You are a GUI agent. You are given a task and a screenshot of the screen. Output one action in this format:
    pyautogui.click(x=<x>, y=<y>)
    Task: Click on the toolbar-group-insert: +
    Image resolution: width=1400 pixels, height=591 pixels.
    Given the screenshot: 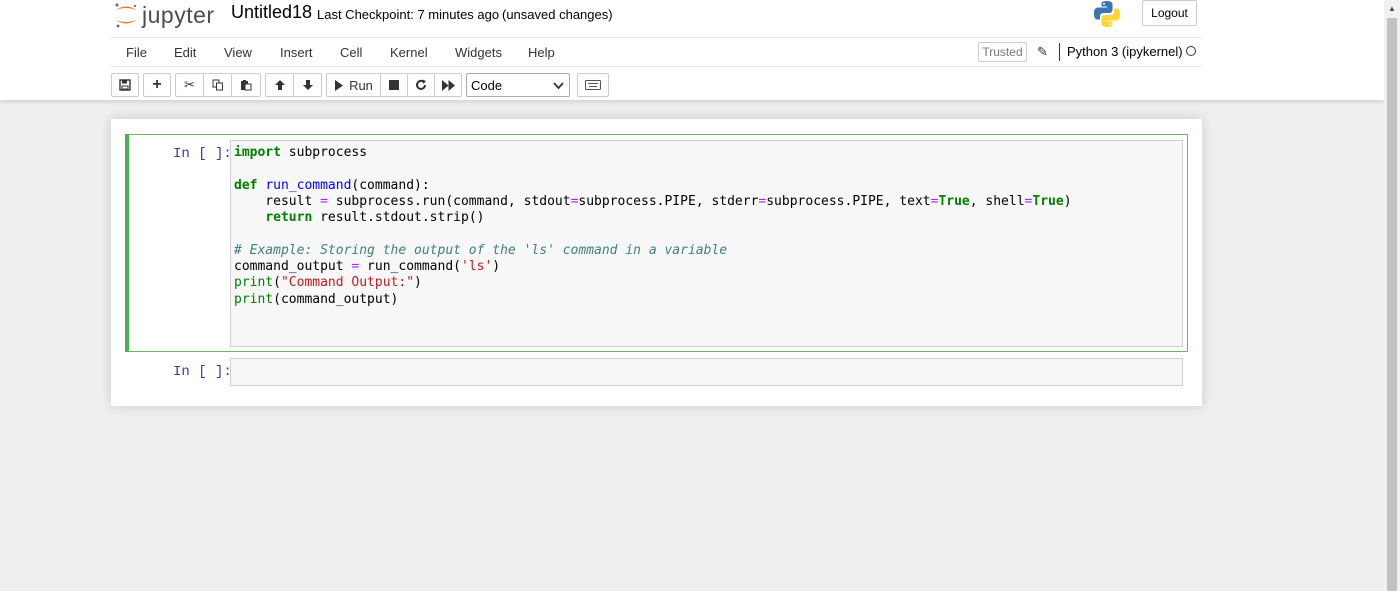 What is the action you would take?
    pyautogui.click(x=157, y=85)
    